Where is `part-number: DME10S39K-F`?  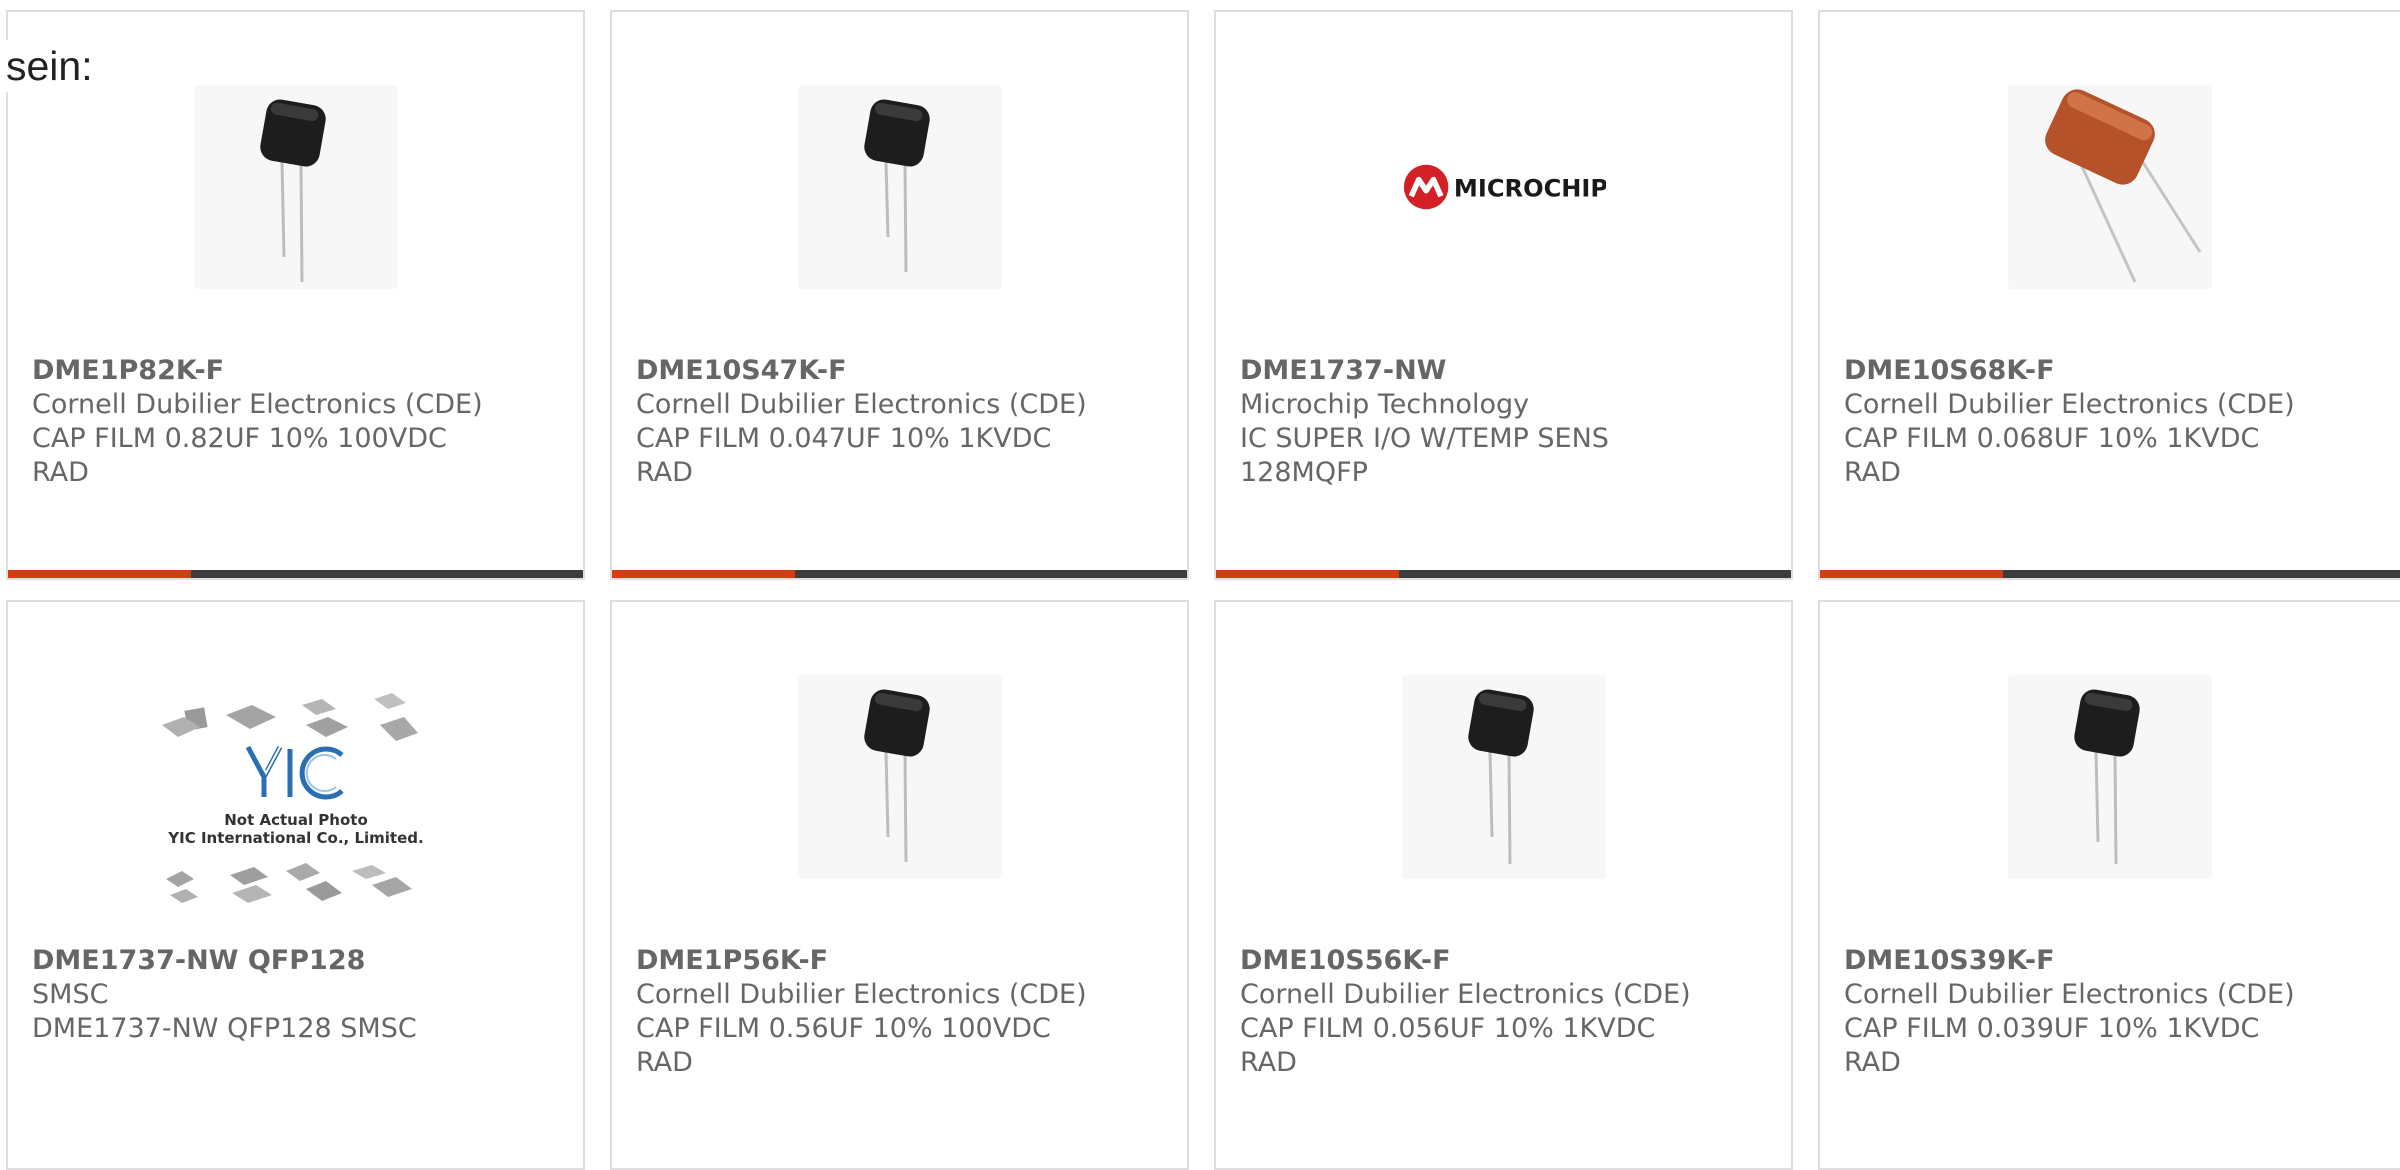
part-number: DME10S39K-F is located at coordinates (2112, 961).